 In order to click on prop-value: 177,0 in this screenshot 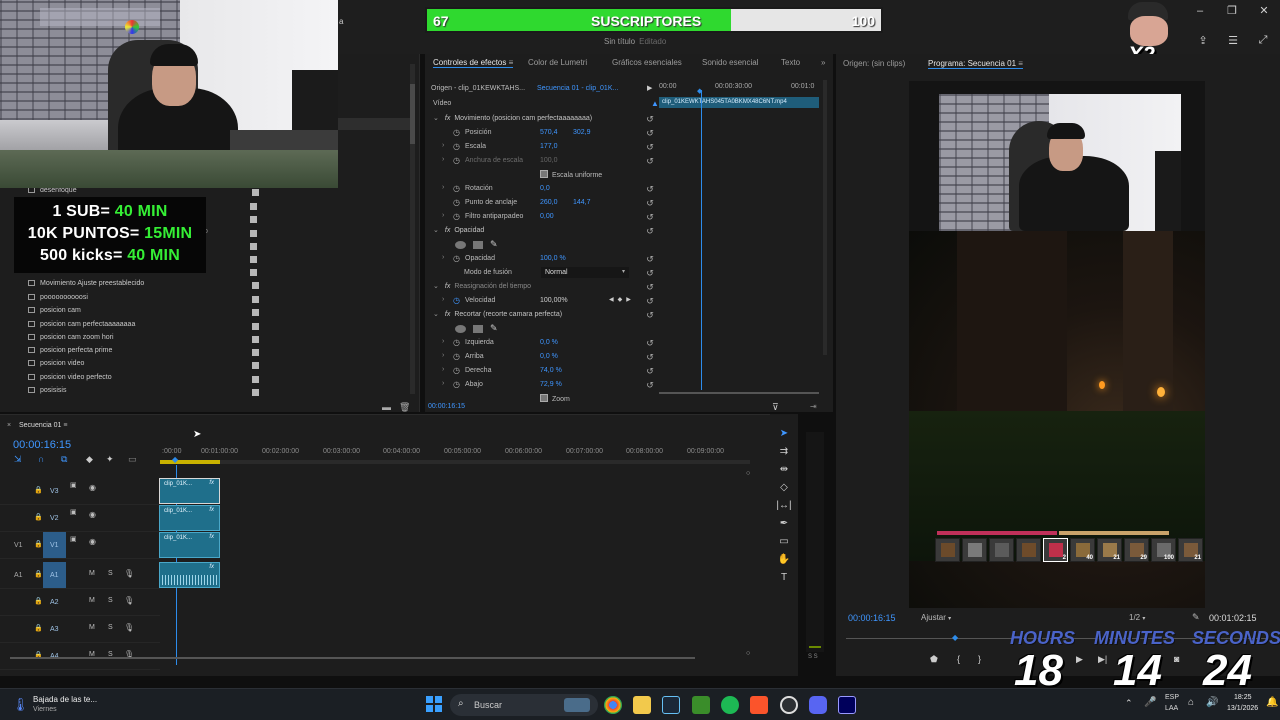, I will do `click(549, 146)`.